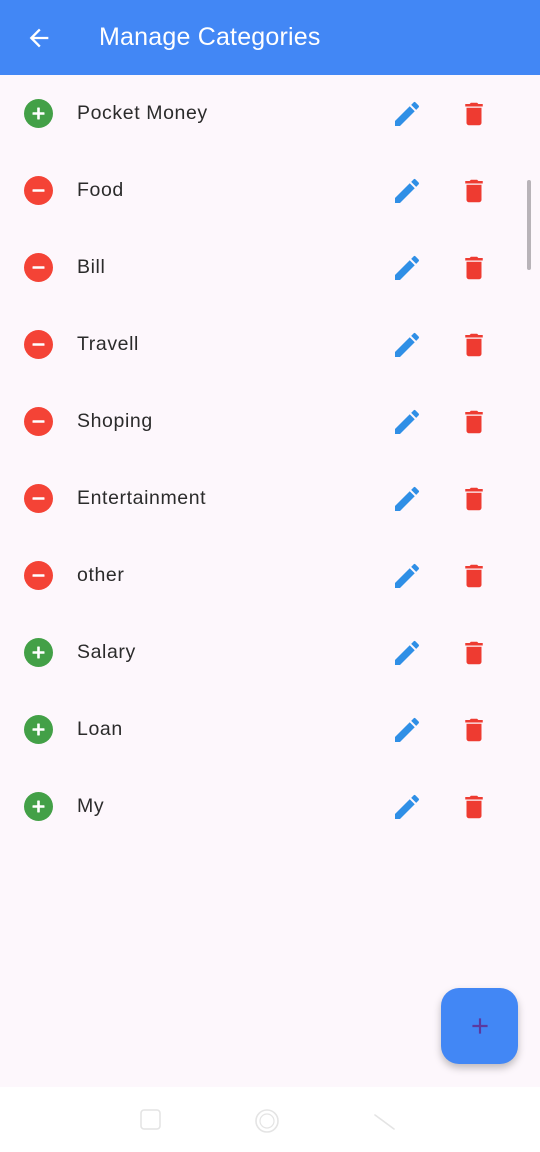  What do you see at coordinates (142, 113) in the screenshot?
I see `category-label: Pocket Money` at bounding box center [142, 113].